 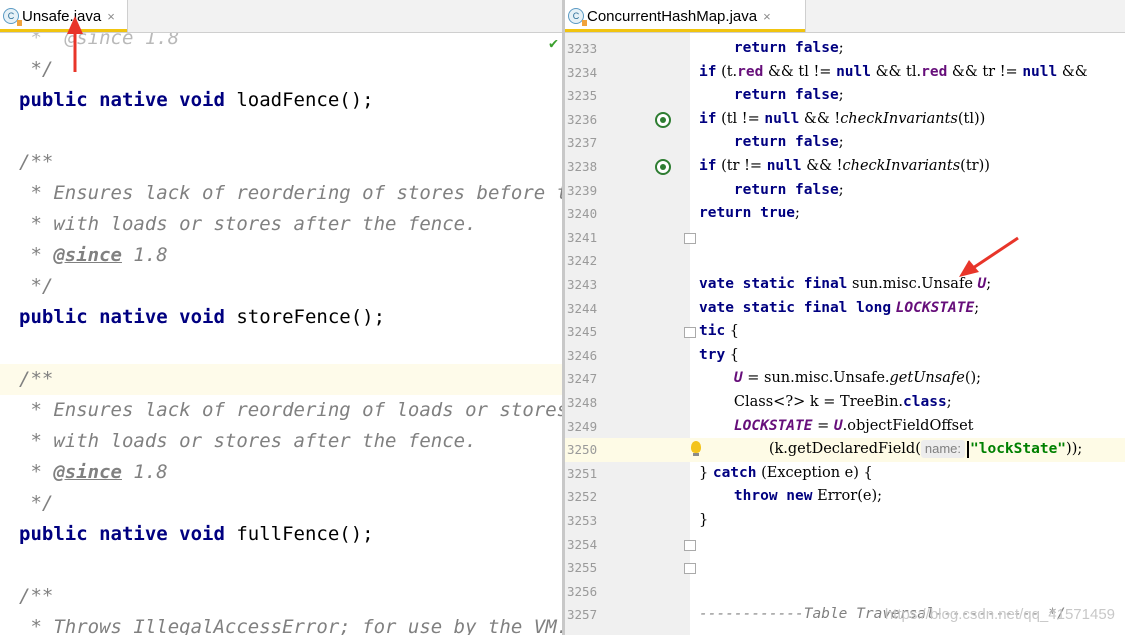 I want to click on code-line: 3253}, so click(x=845, y=521).